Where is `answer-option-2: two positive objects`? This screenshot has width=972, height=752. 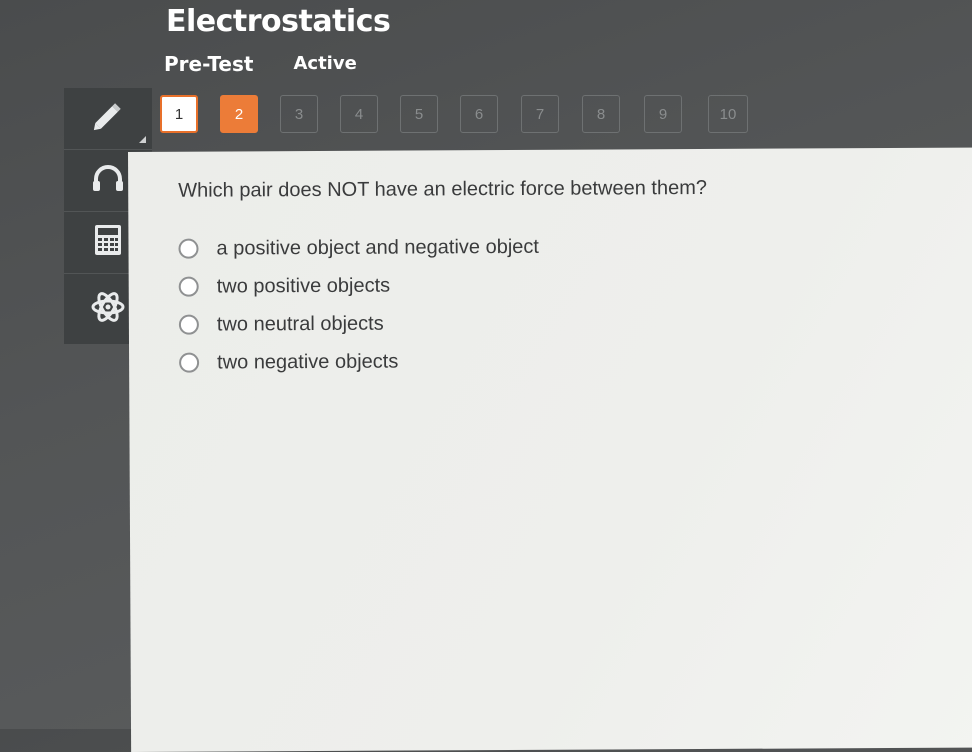 answer-option-2: two positive objects is located at coordinates (359, 286).